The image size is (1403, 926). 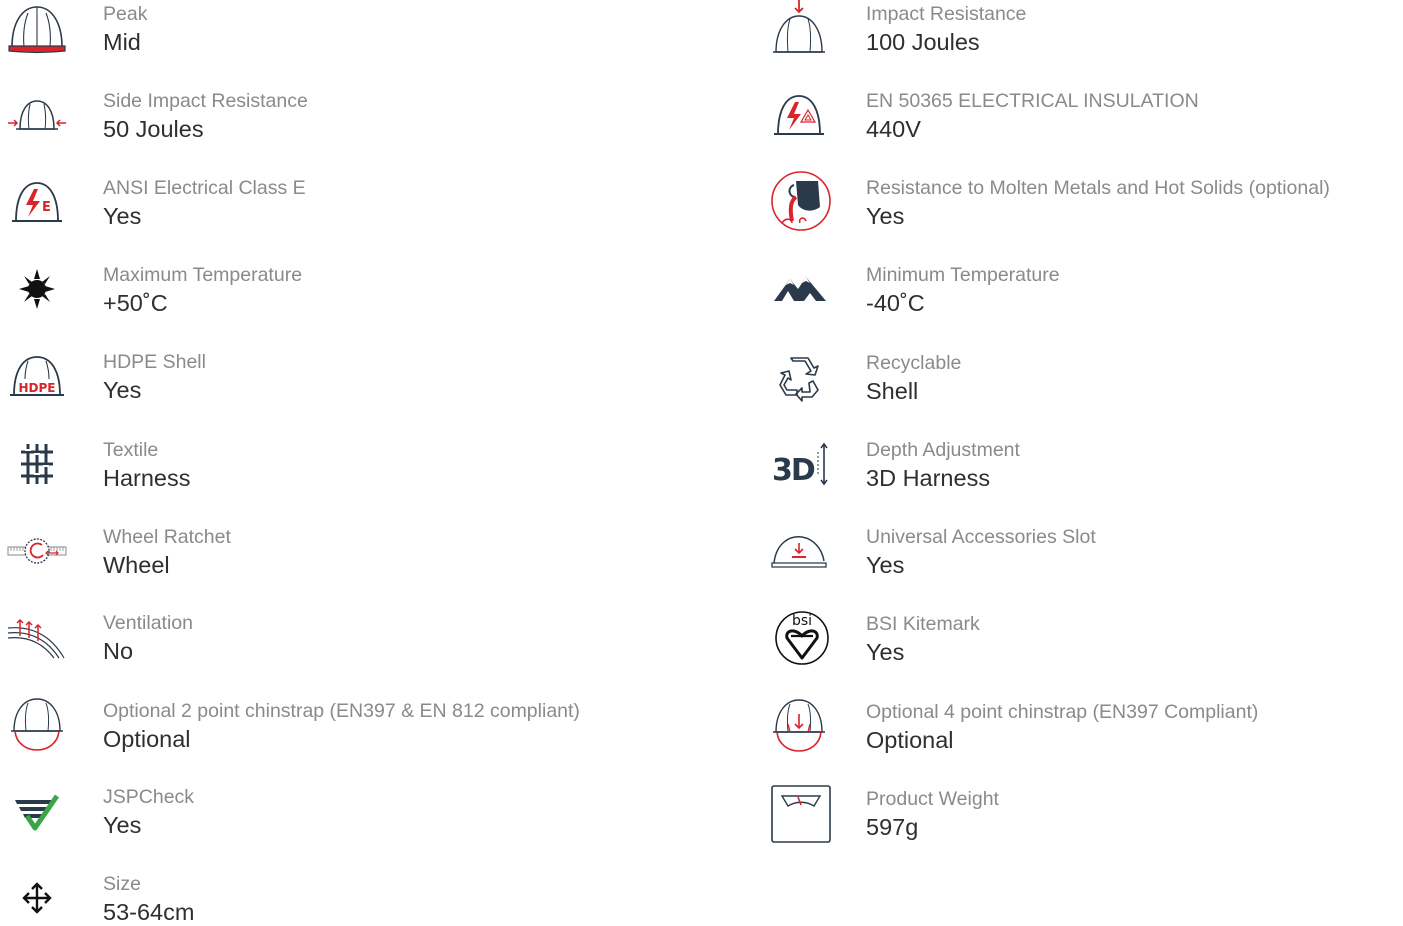 What do you see at coordinates (37, 725) in the screenshot?
I see `chinstrap-2-point-icon` at bounding box center [37, 725].